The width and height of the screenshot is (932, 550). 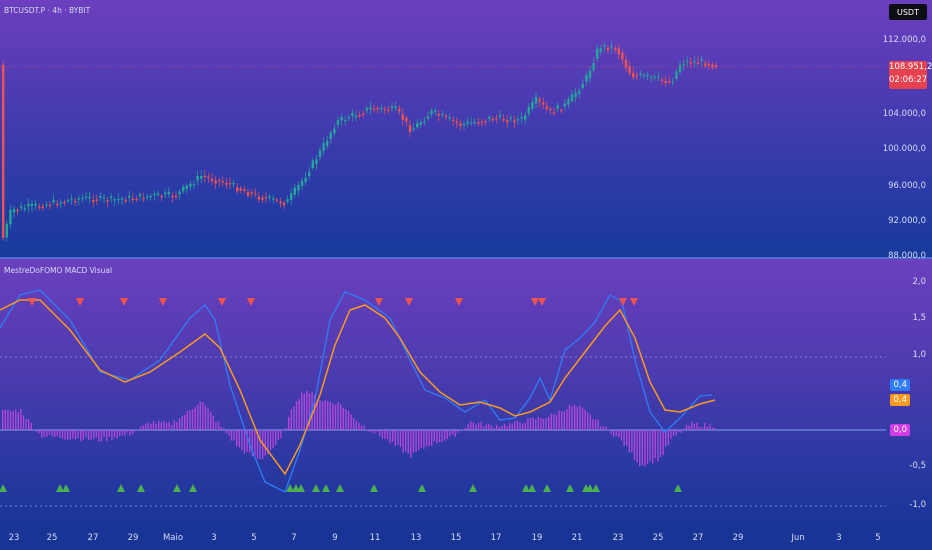 What do you see at coordinates (58, 270) in the screenshot?
I see `indicator-title: MestreDoFOMO MACD Visual` at bounding box center [58, 270].